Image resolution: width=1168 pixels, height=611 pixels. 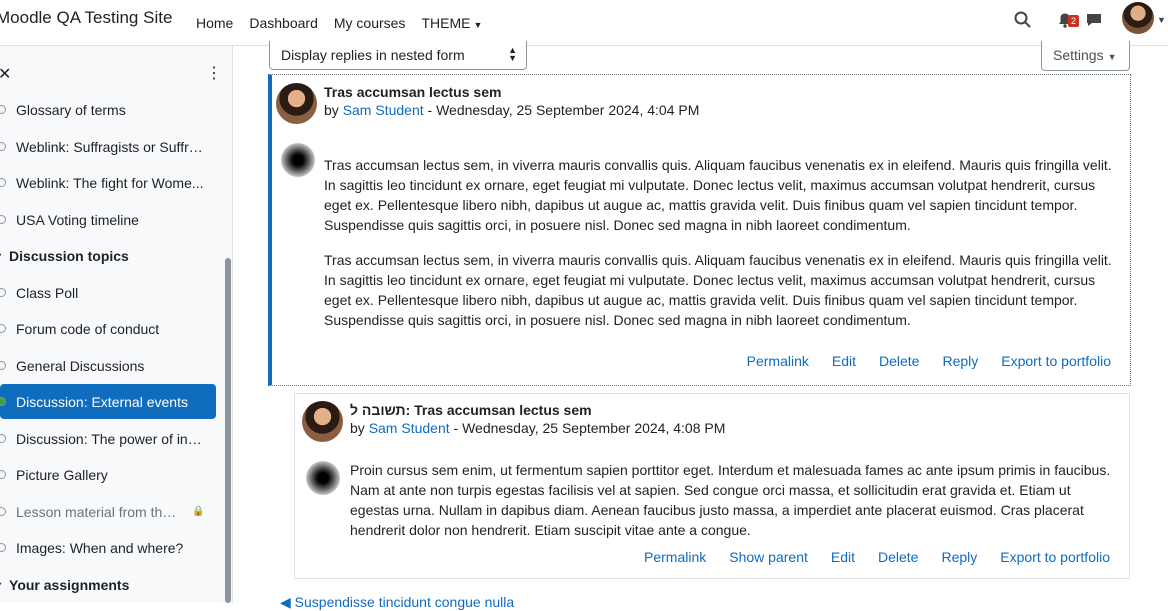 What do you see at coordinates (446, 23) in the screenshot?
I see `nav-theme-label: THEME` at bounding box center [446, 23].